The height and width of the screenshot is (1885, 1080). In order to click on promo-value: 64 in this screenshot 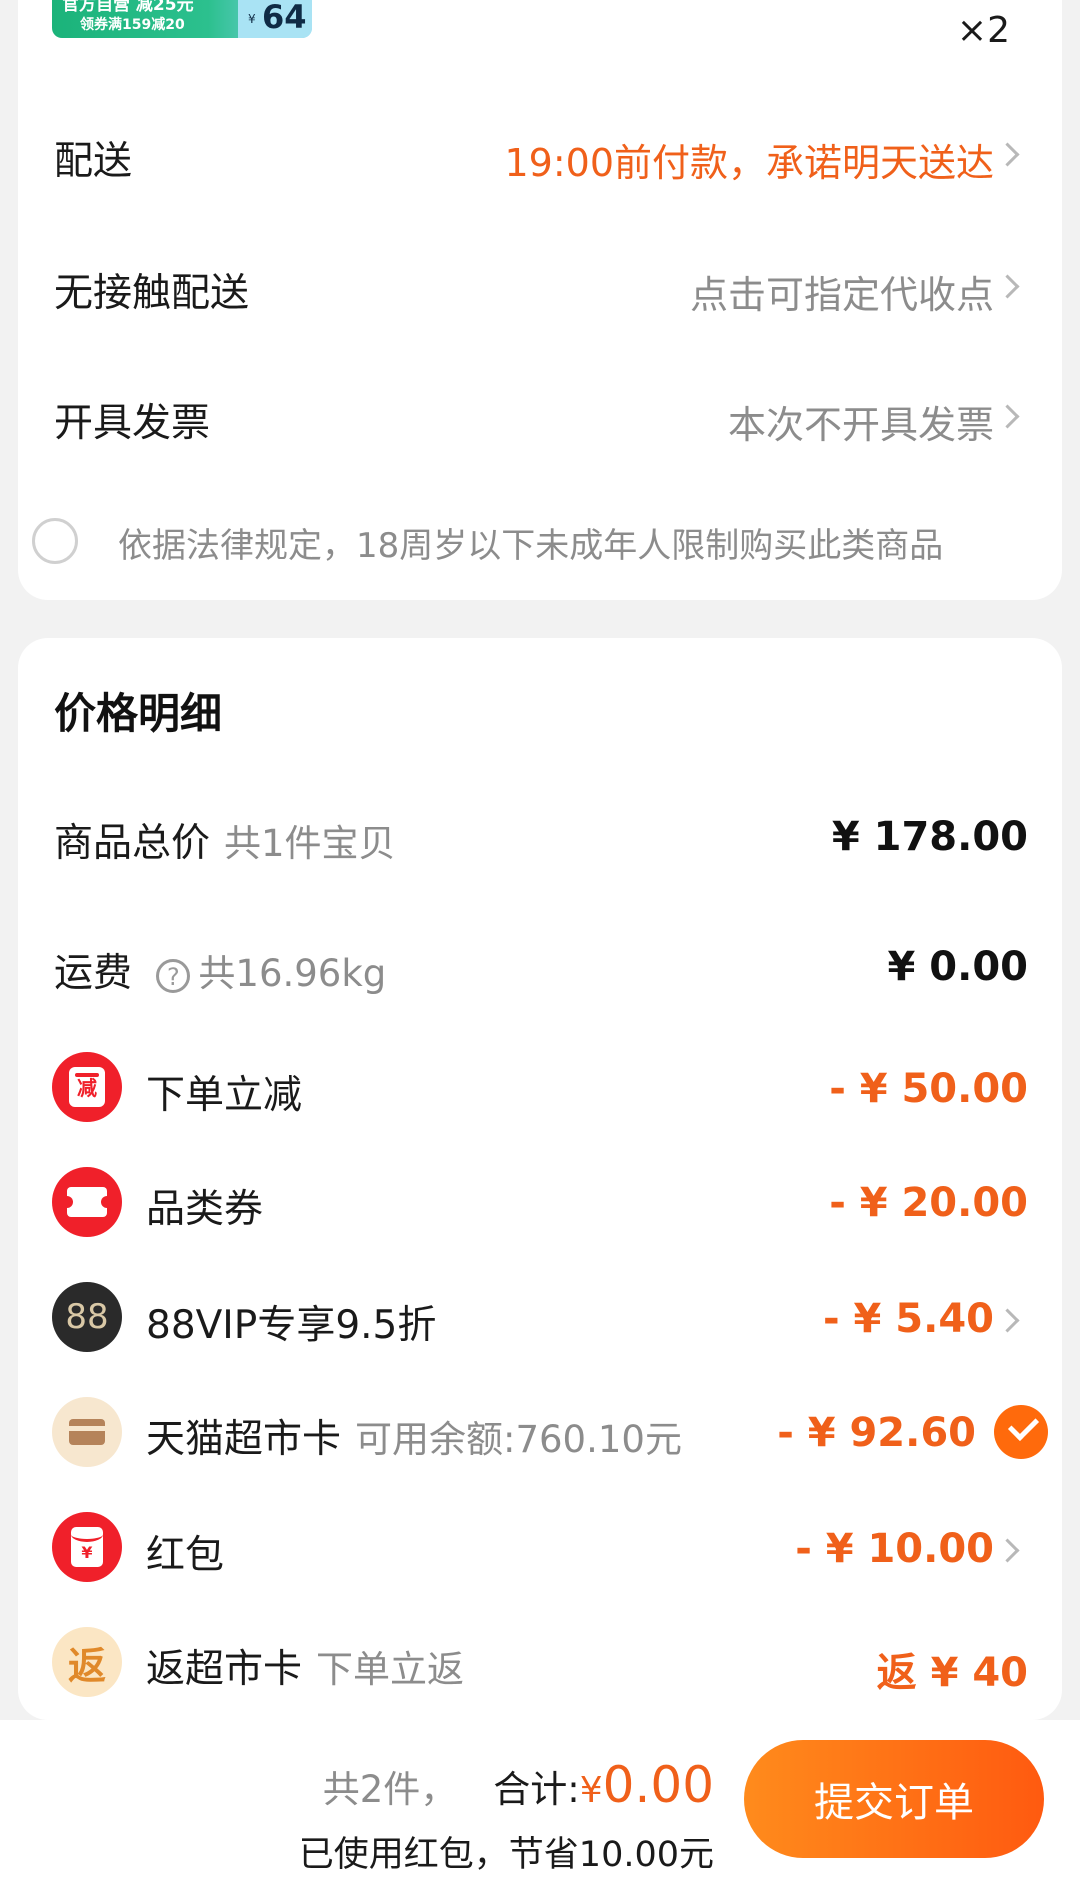, I will do `click(284, 18)`.